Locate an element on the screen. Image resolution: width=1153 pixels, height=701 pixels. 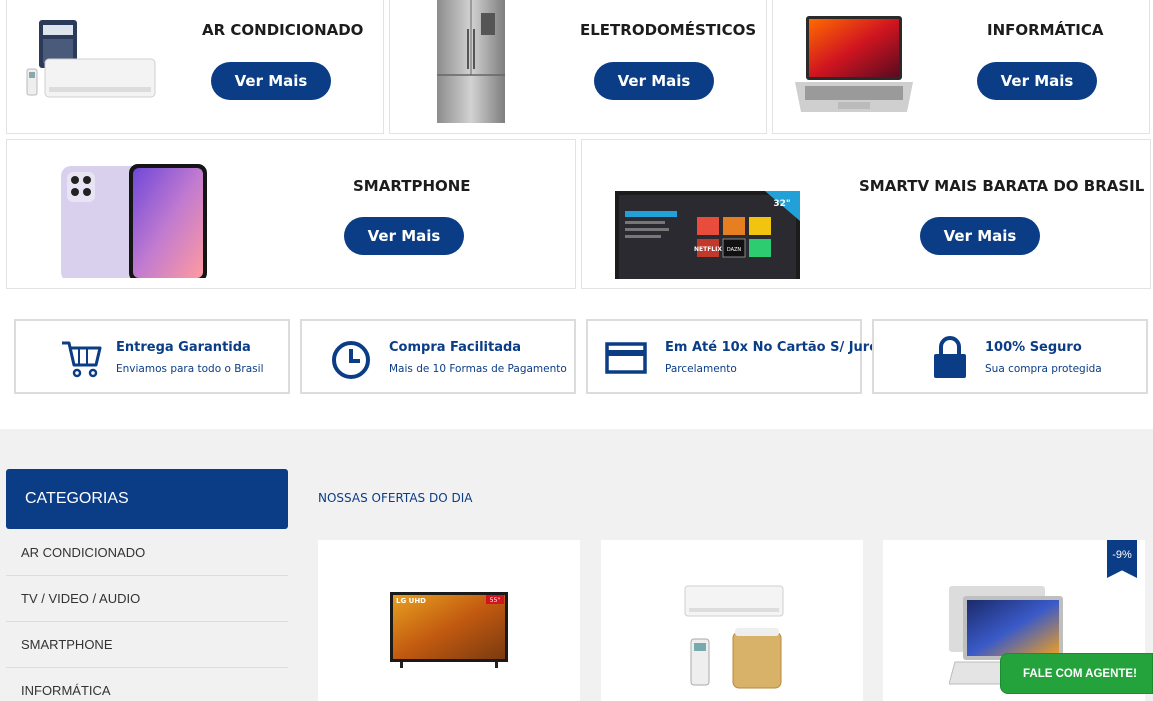
banner-title: SMARTPHONE is located at coordinates (412, 186).